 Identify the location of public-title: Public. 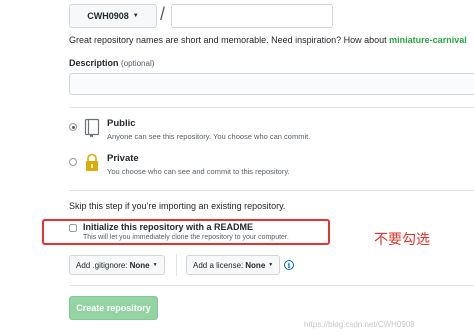
(121, 123).